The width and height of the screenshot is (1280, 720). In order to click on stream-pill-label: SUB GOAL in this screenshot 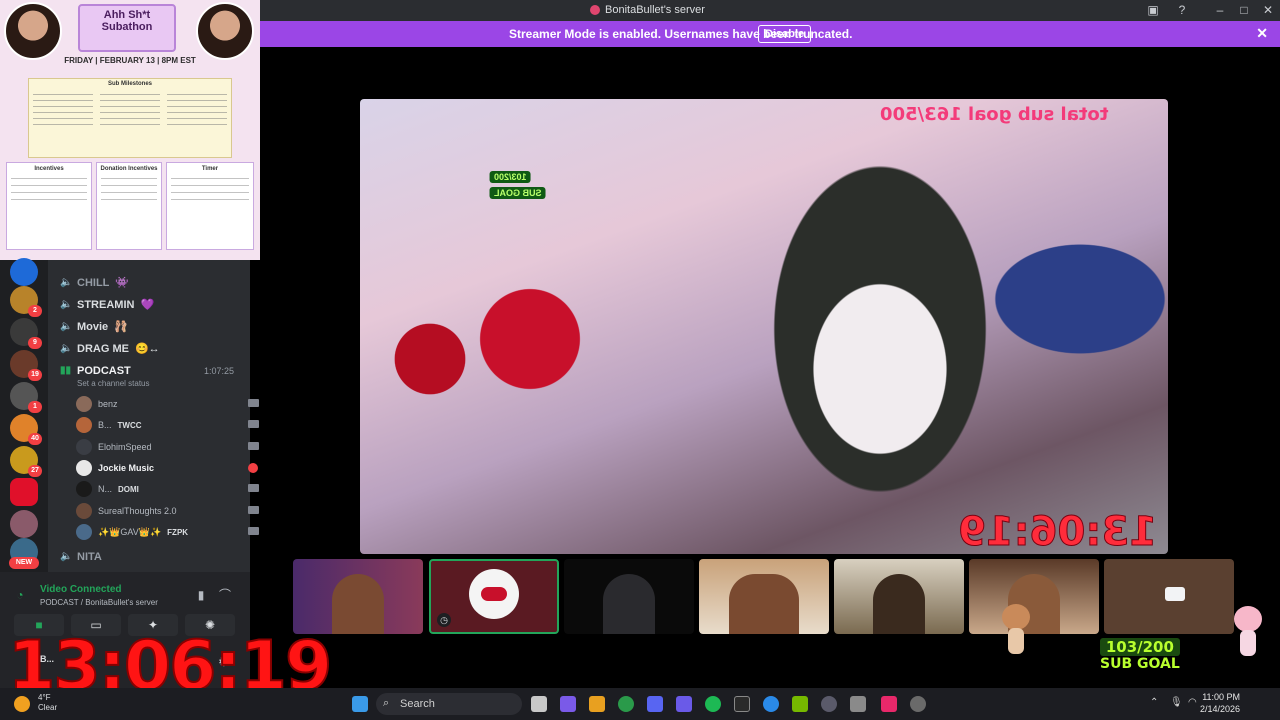, I will do `click(518, 193)`.